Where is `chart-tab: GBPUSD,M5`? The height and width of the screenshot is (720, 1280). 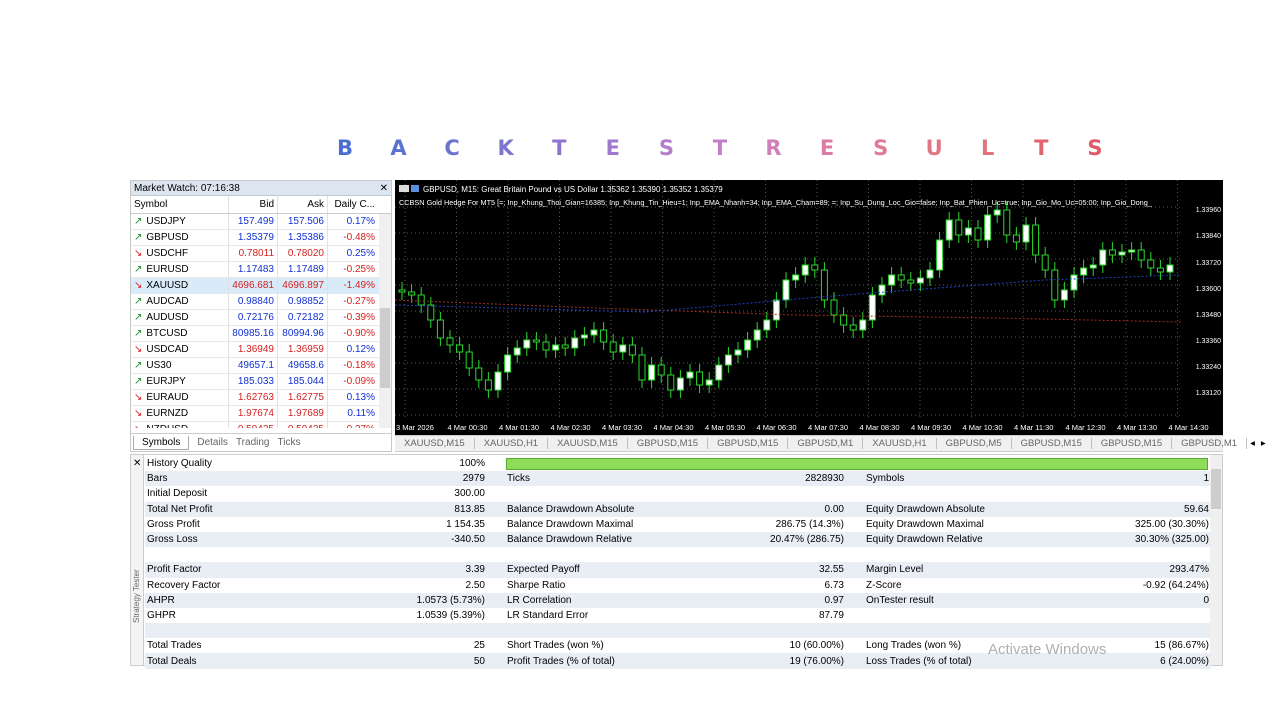
chart-tab: GBPUSD,M5 is located at coordinates (974, 443).